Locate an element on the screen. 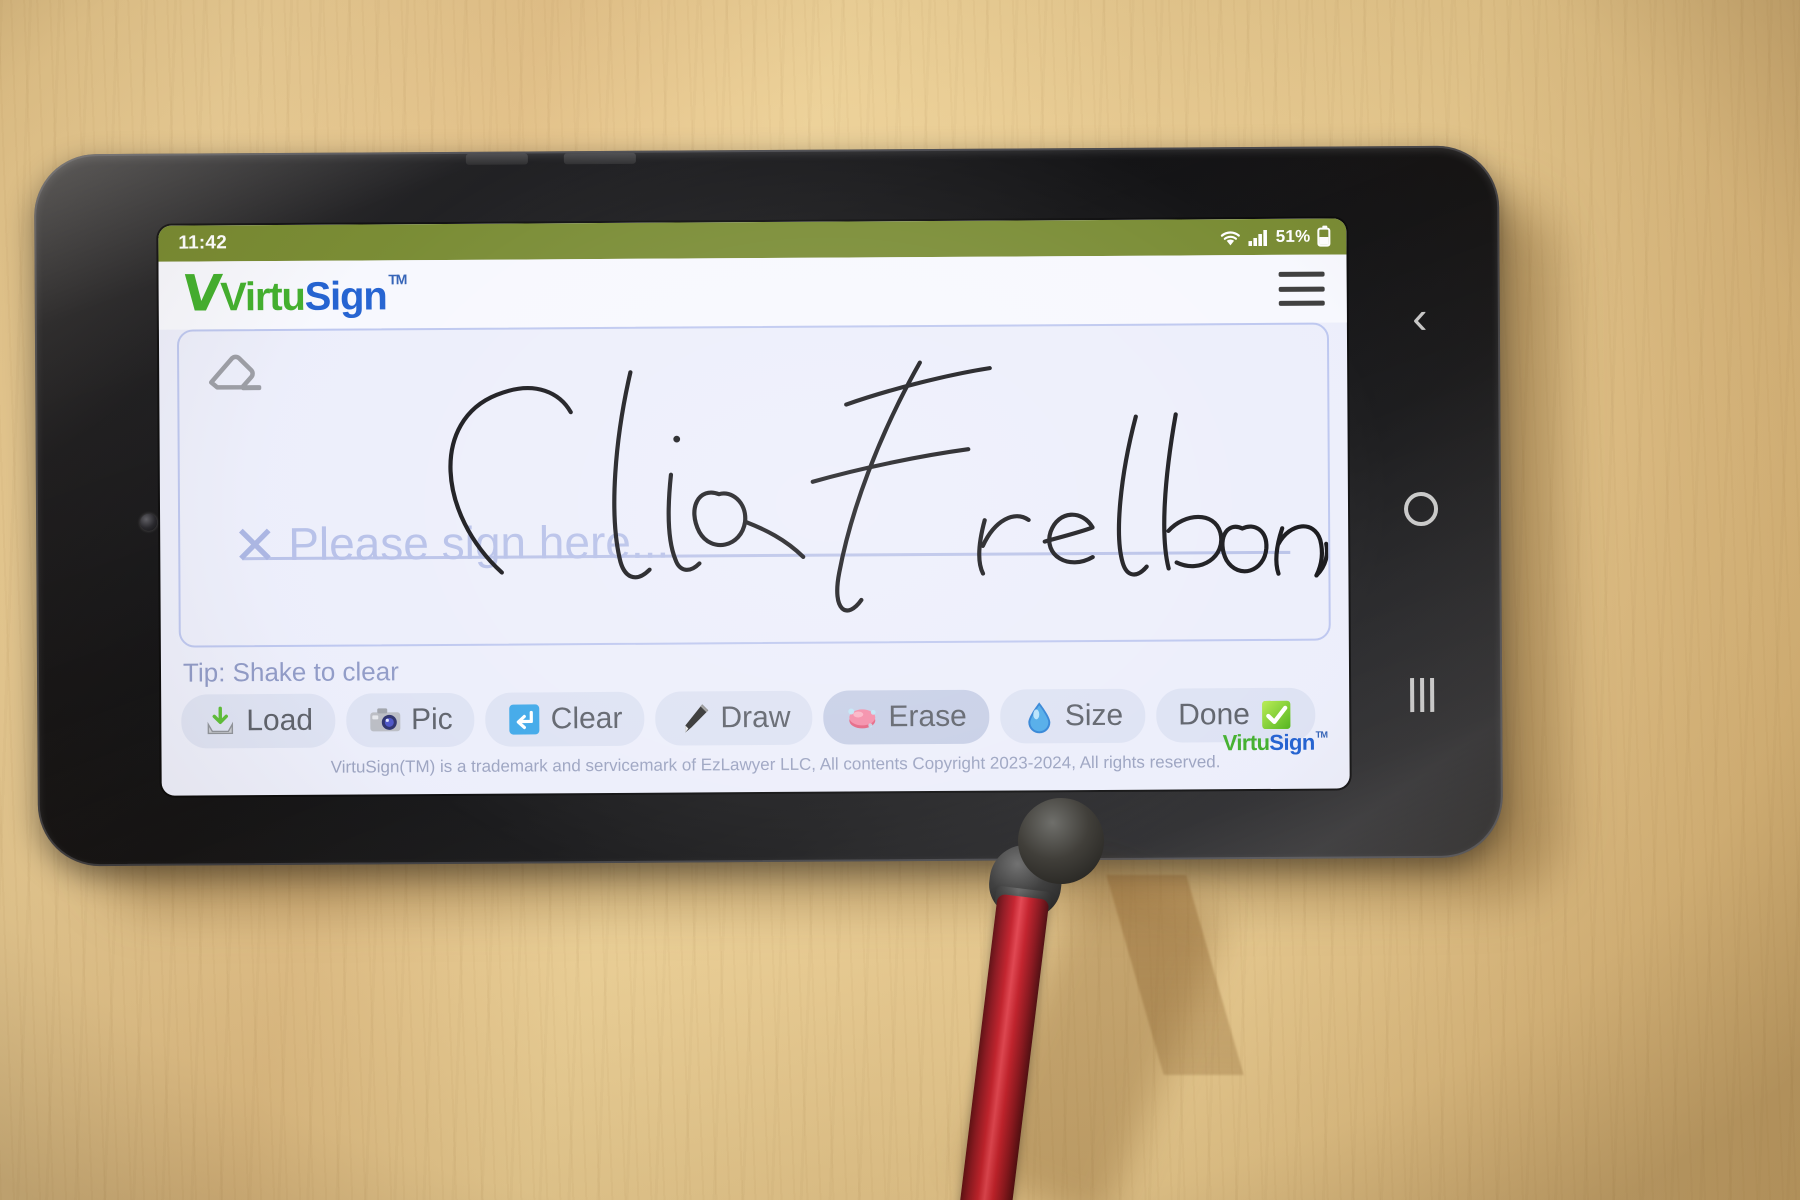  draw-button-label: Draw is located at coordinates (755, 717).